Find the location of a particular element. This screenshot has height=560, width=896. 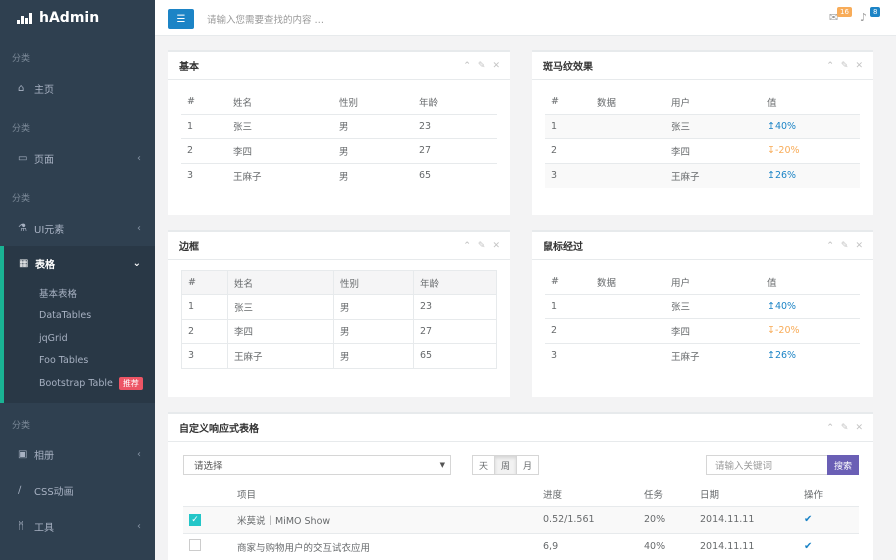

panel-title: 自定义响应式表格 is located at coordinates (219, 429).